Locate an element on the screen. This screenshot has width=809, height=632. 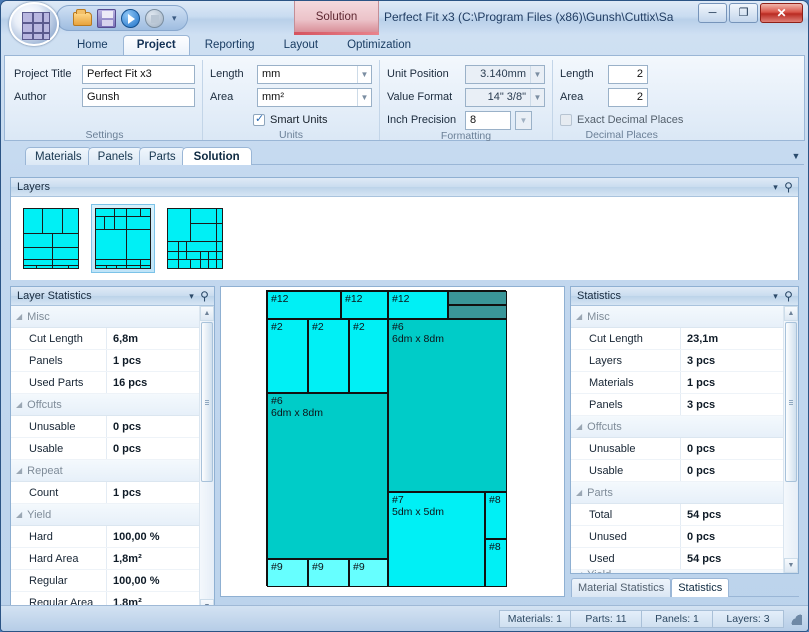
layers-collapse-icon: ▾ is located at coordinates (775, 187).